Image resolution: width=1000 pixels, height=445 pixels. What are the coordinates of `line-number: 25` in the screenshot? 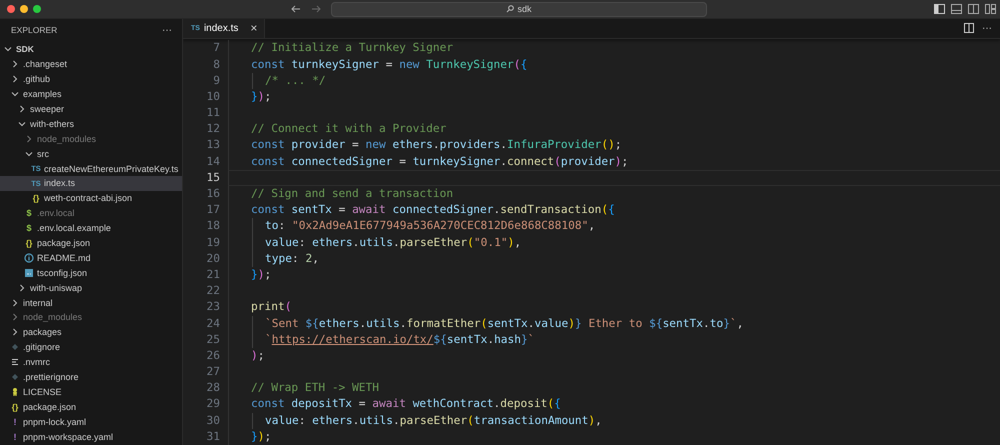 It's located at (213, 340).